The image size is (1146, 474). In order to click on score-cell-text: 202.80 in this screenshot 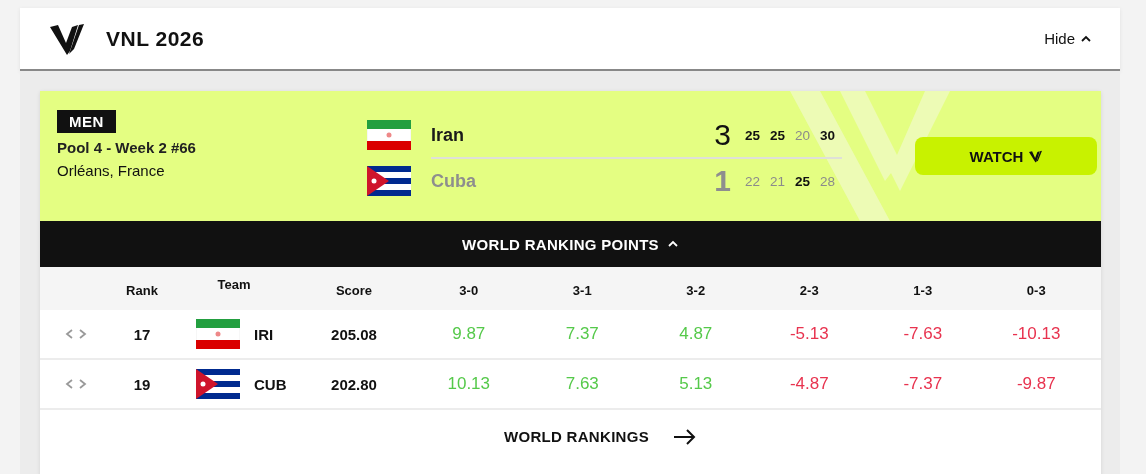, I will do `click(354, 384)`.